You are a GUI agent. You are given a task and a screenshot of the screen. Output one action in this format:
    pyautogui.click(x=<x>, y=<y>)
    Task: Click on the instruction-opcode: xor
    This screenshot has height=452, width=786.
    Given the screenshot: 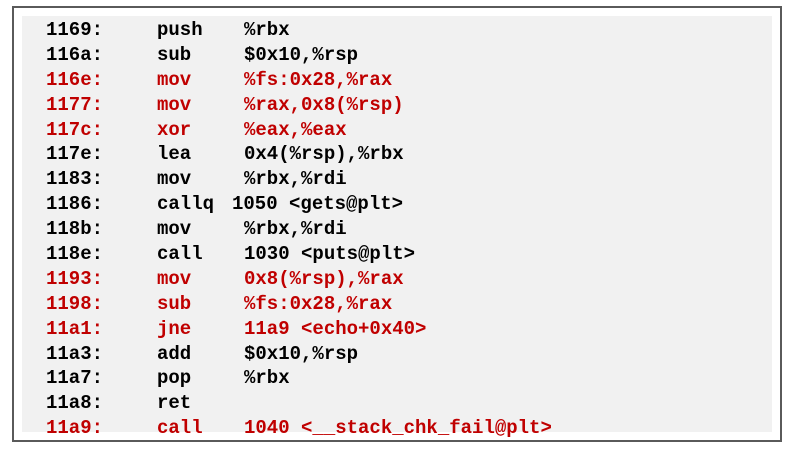 What is the action you would take?
    pyautogui.click(x=174, y=129)
    